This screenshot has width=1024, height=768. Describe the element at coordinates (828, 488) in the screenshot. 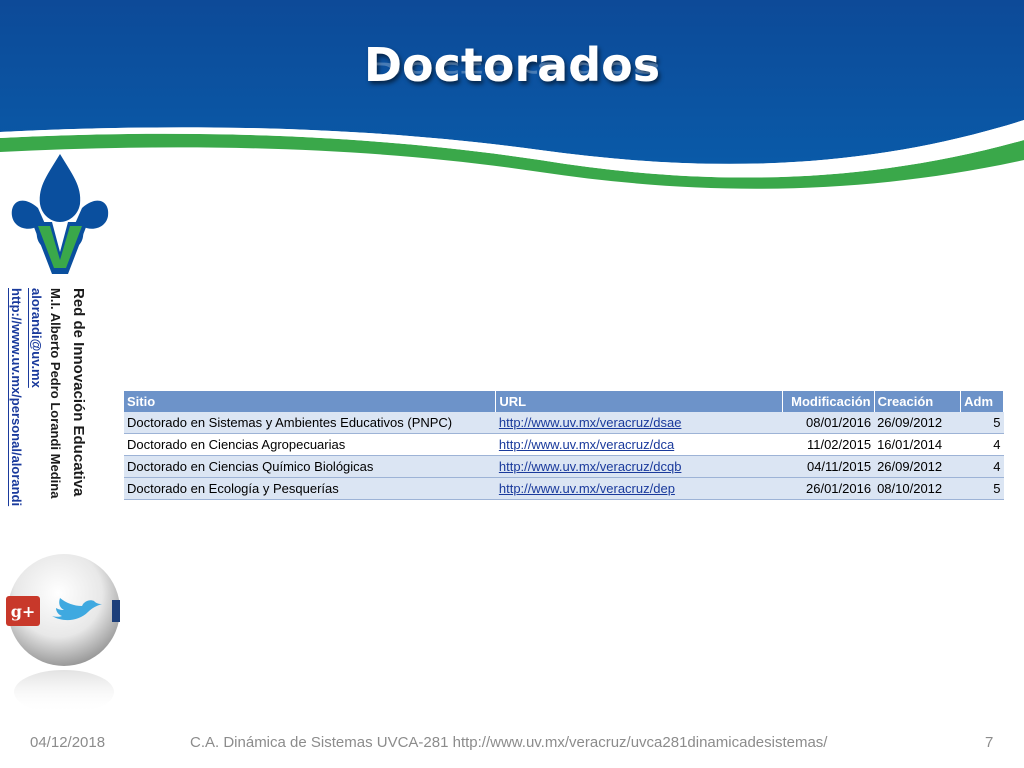

I see `cell-modified: 26/01/2016` at that location.